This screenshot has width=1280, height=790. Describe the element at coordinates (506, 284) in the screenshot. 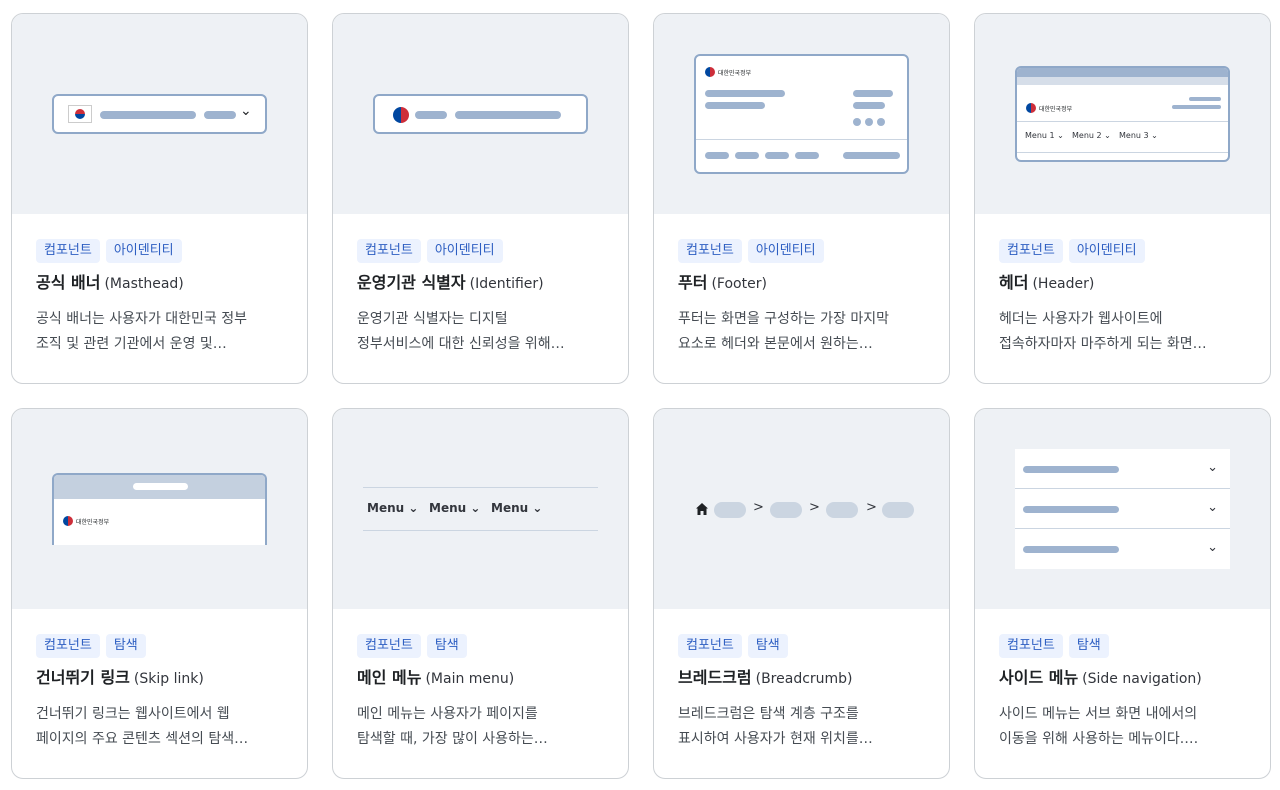

I see `card-title-en: (Identifier)` at that location.